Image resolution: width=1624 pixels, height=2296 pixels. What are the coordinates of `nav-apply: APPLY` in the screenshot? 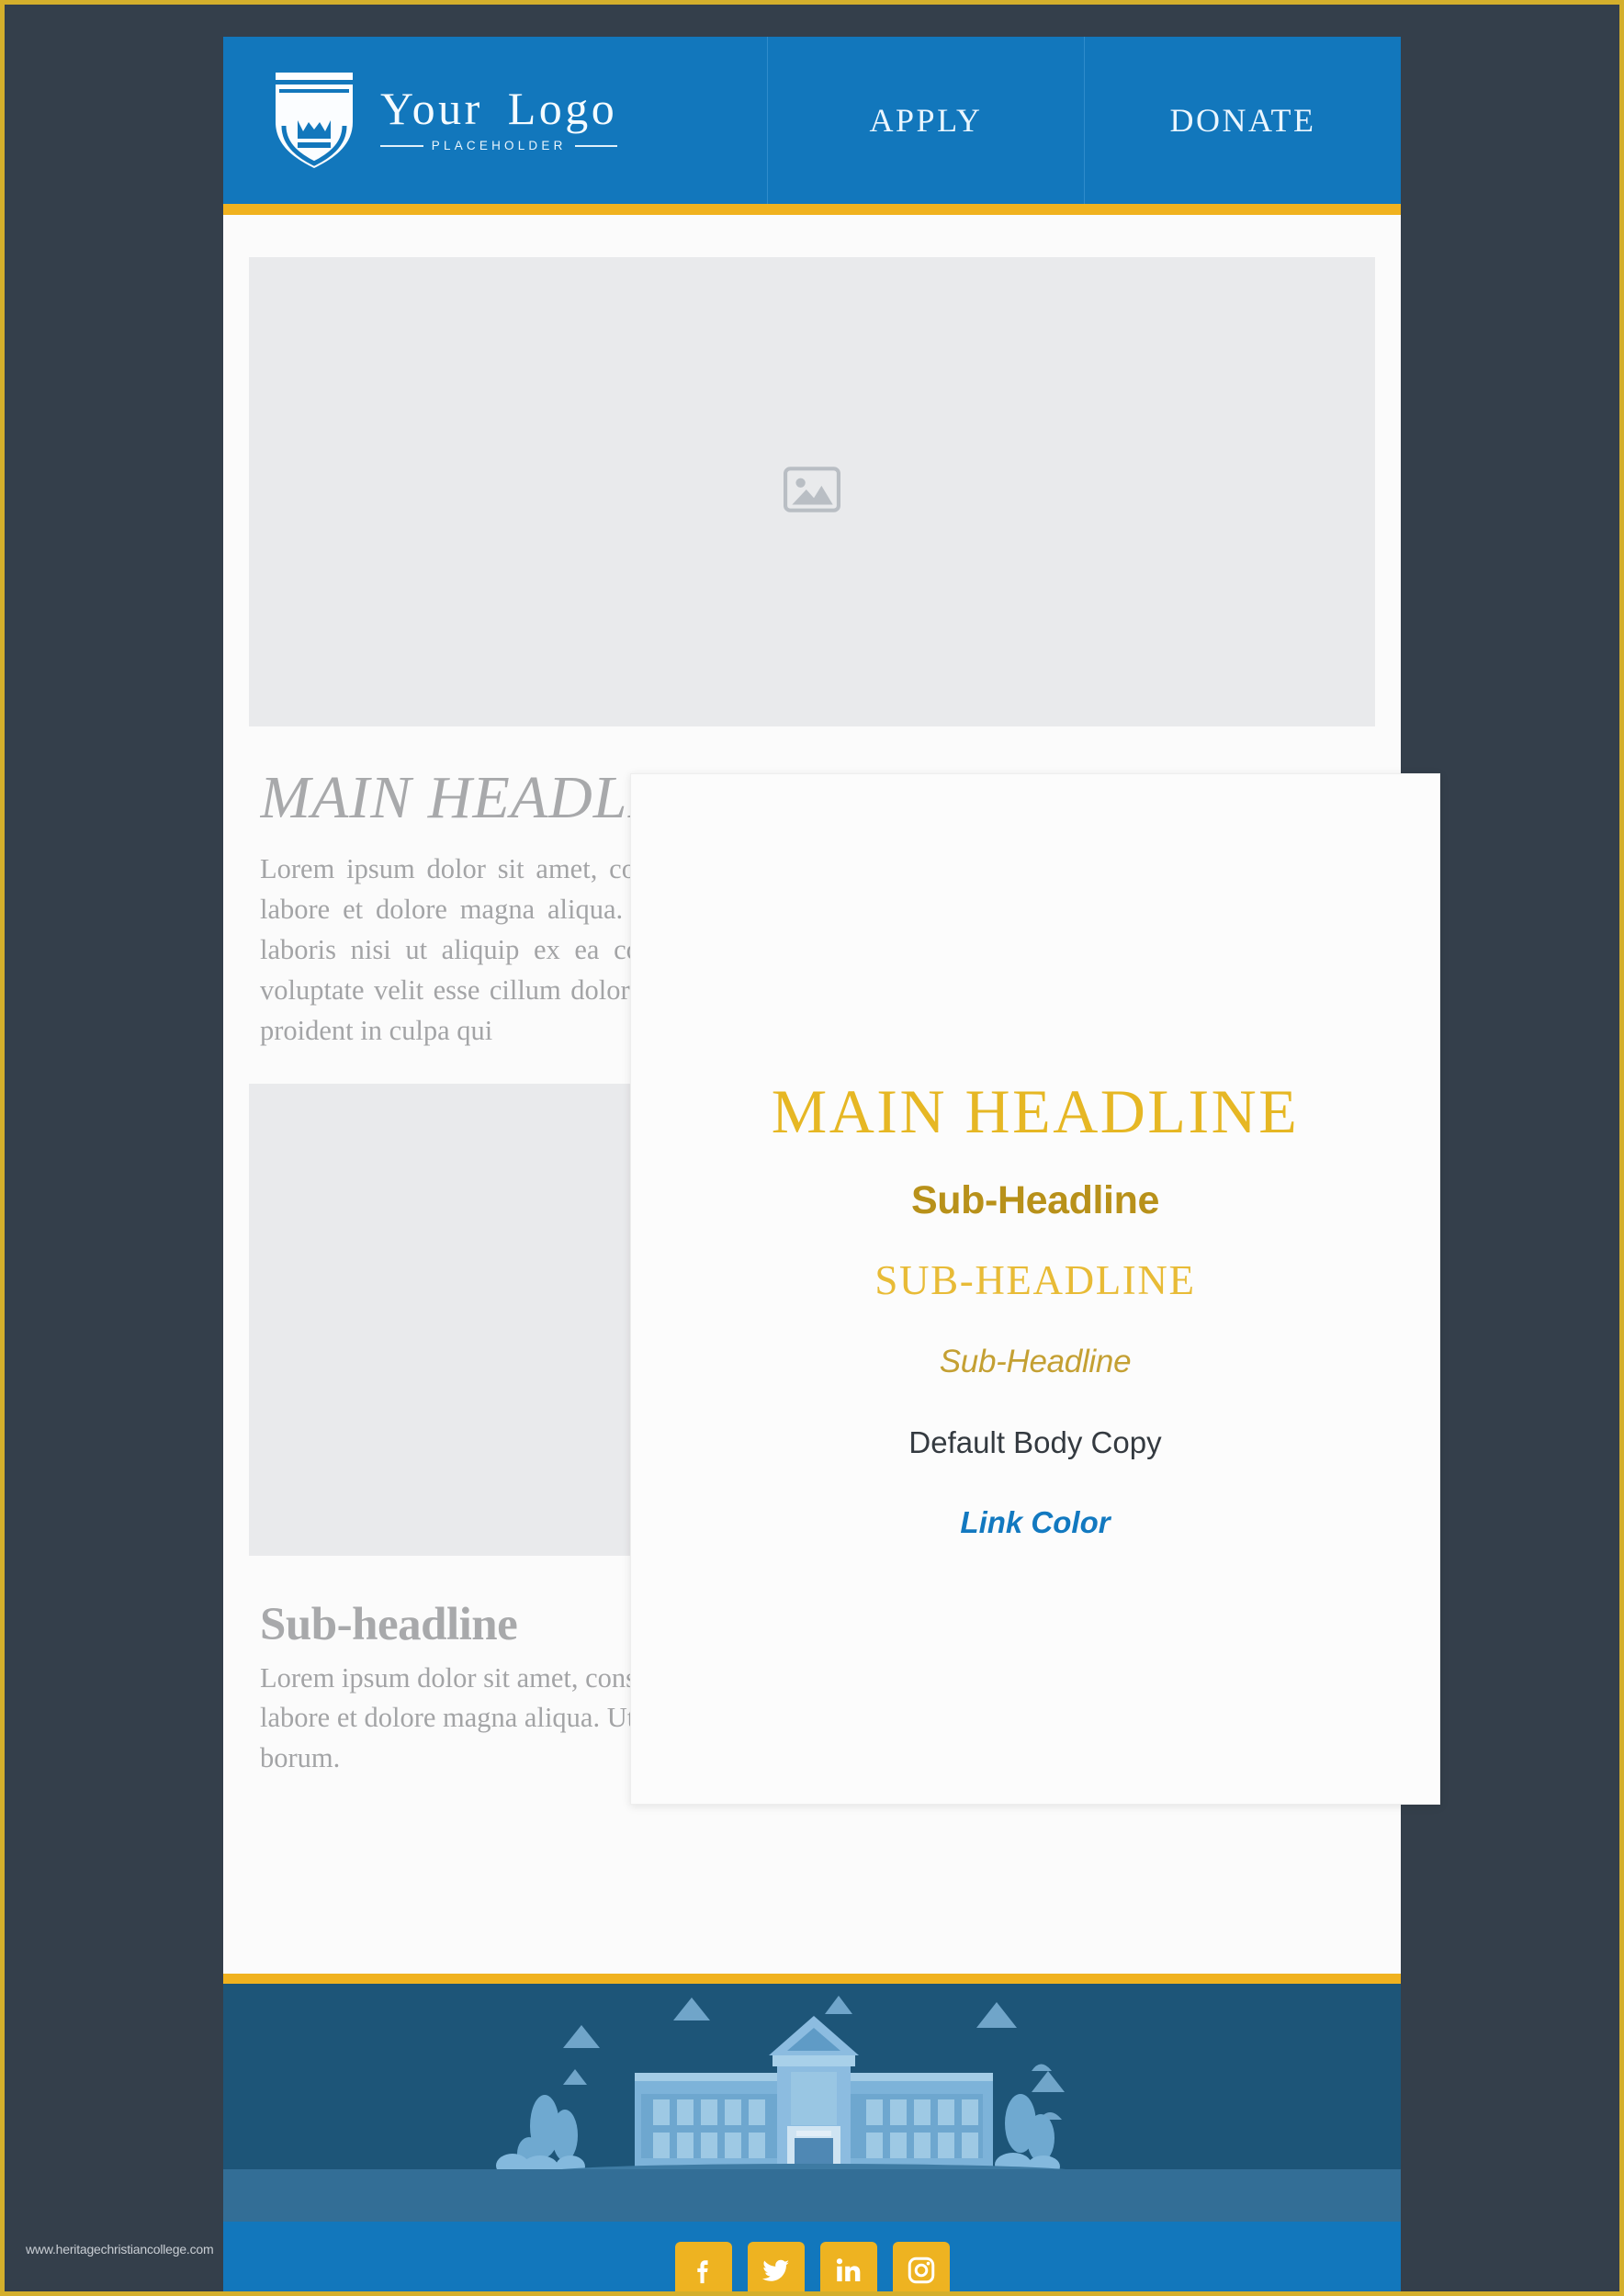 It's located at (925, 120).